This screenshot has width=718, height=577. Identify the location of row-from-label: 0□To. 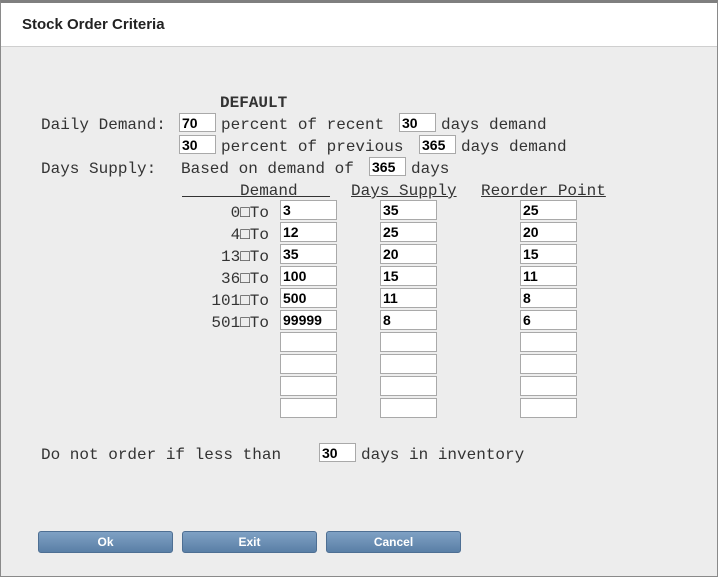
(249, 213).